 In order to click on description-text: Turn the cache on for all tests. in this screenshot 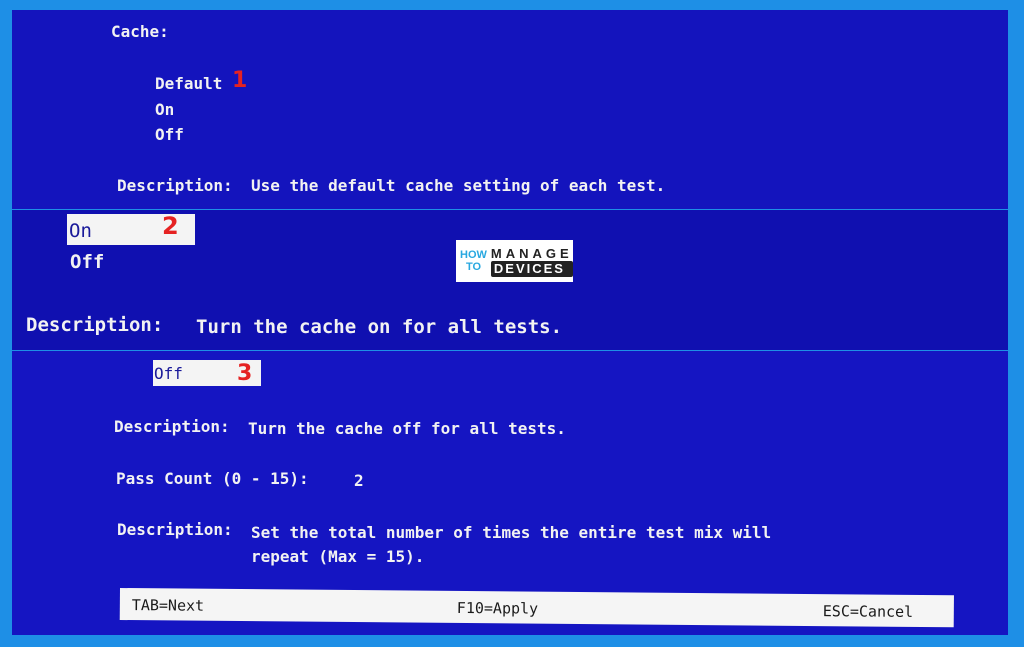, I will do `click(379, 327)`.